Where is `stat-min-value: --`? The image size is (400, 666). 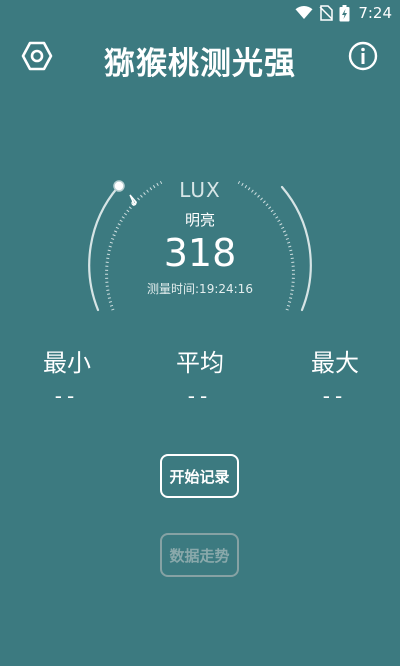 stat-min-value: -- is located at coordinates (67, 396).